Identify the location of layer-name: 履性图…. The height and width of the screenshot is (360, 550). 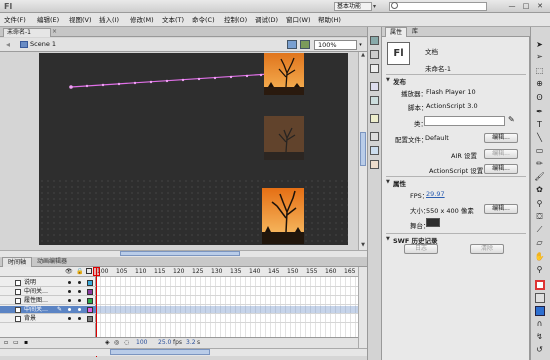
(36, 301).